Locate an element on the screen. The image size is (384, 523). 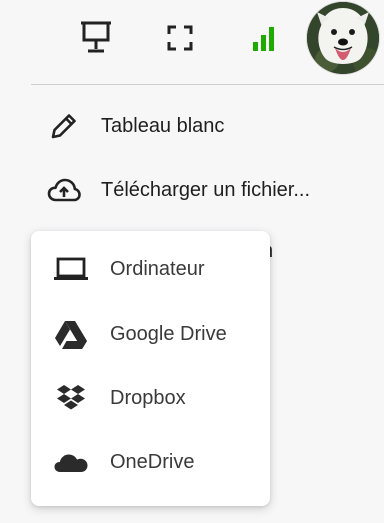
google-drive-icon is located at coordinates (71, 334).